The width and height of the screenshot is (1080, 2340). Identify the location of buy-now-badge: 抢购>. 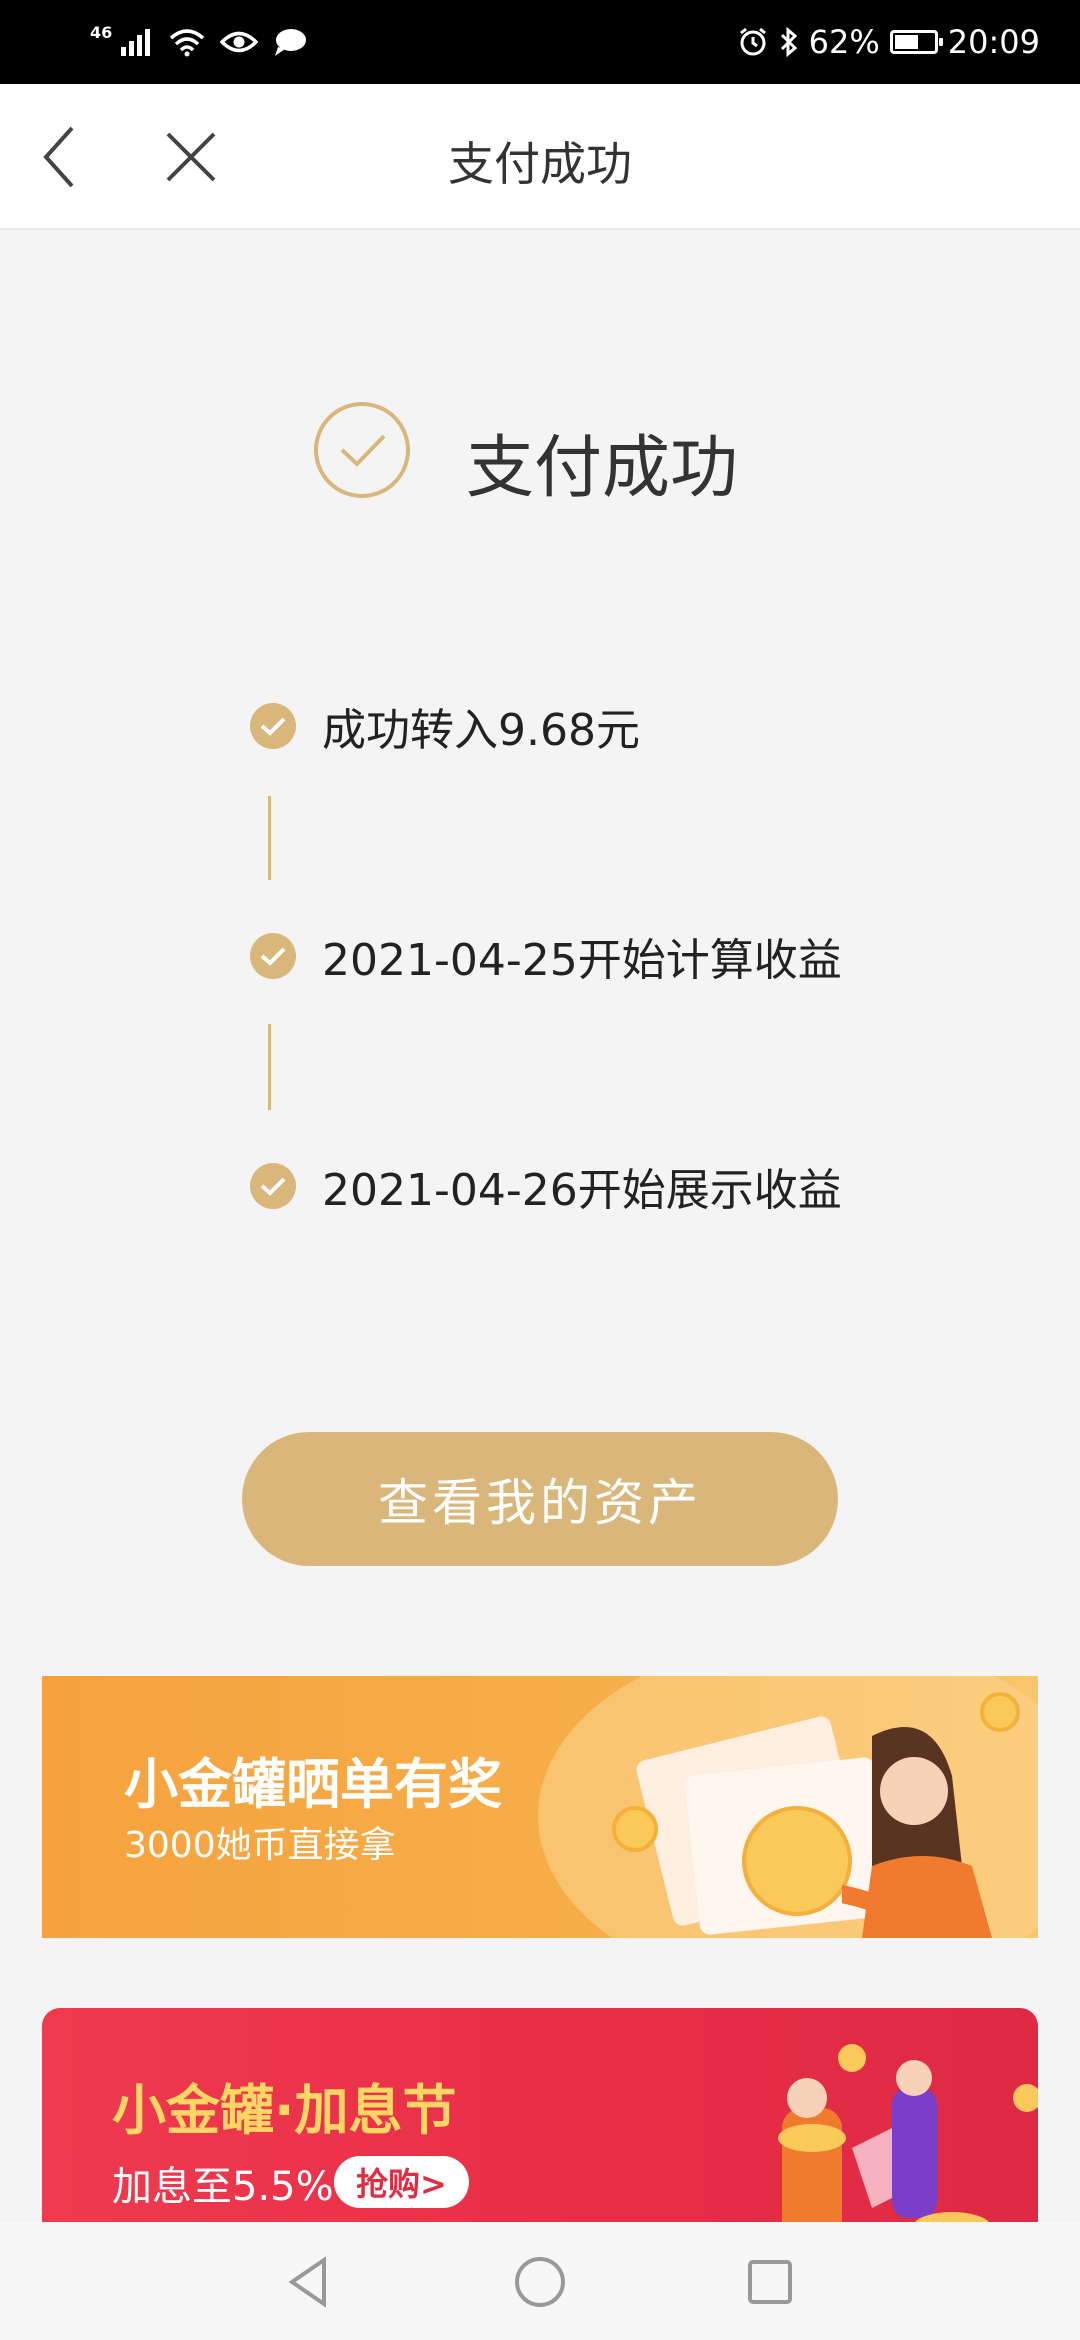
(401, 2182).